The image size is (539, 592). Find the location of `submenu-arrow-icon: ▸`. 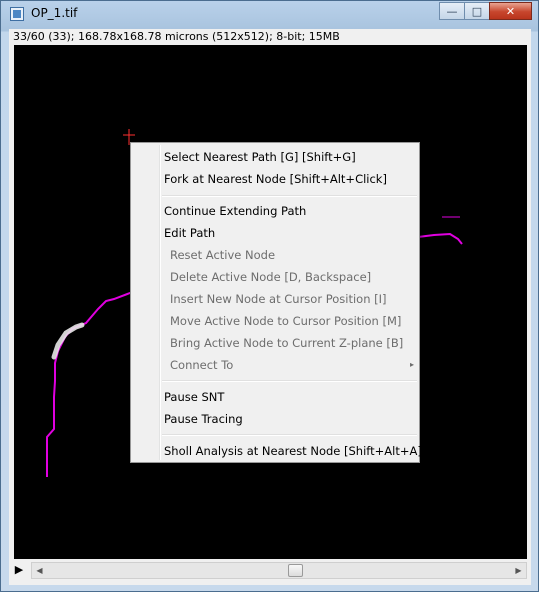

submenu-arrow-icon: ▸ is located at coordinates (411, 364).